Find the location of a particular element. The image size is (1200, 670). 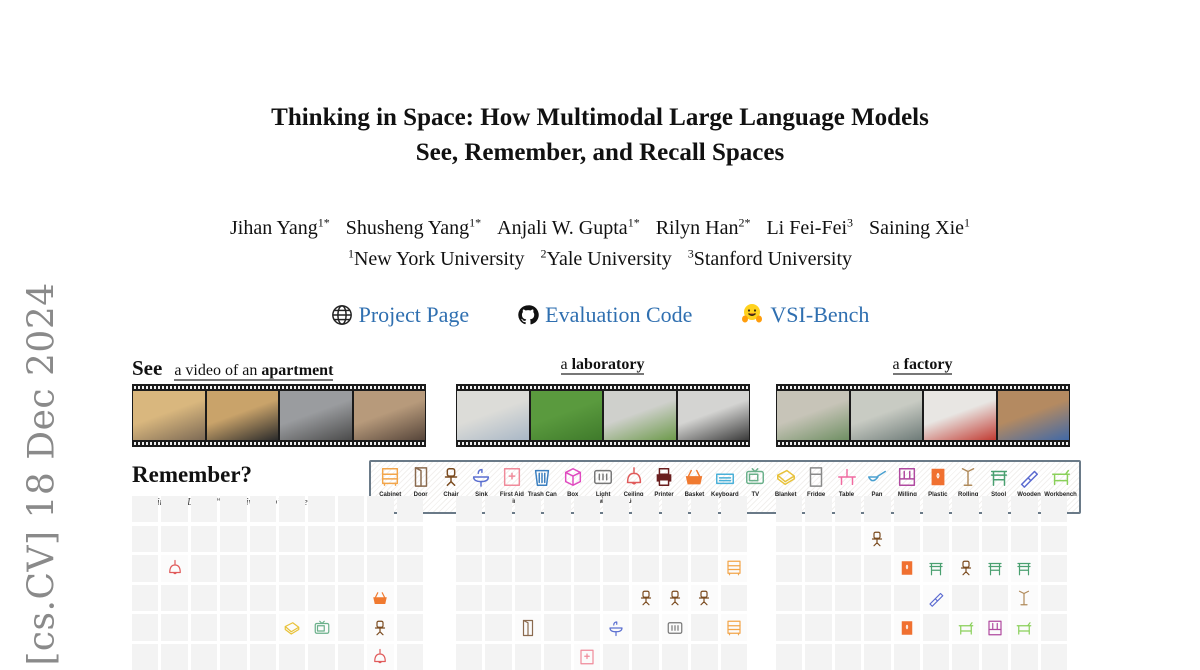

keyboard-icon is located at coordinates (725, 477).